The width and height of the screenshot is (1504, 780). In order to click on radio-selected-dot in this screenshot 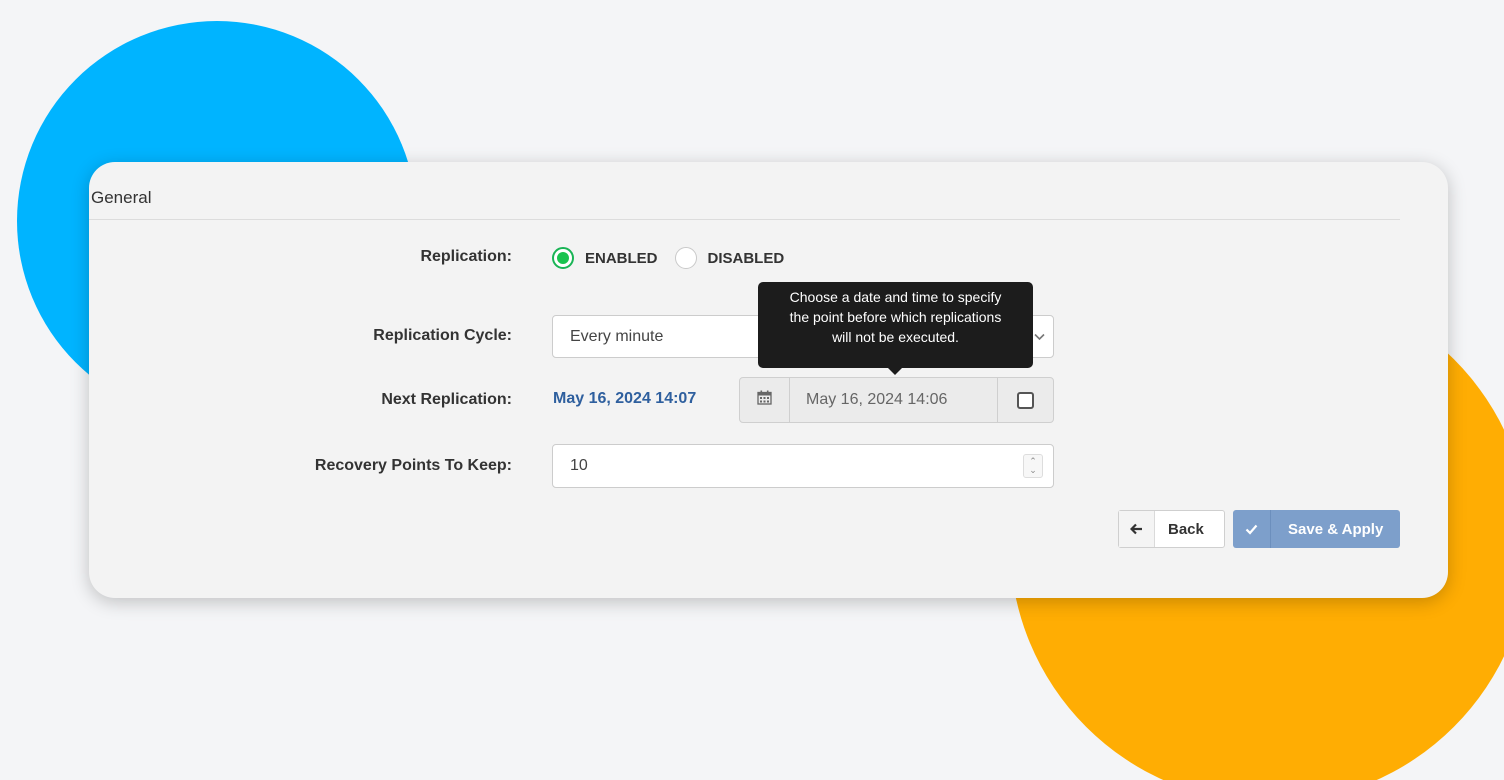, I will do `click(563, 258)`.